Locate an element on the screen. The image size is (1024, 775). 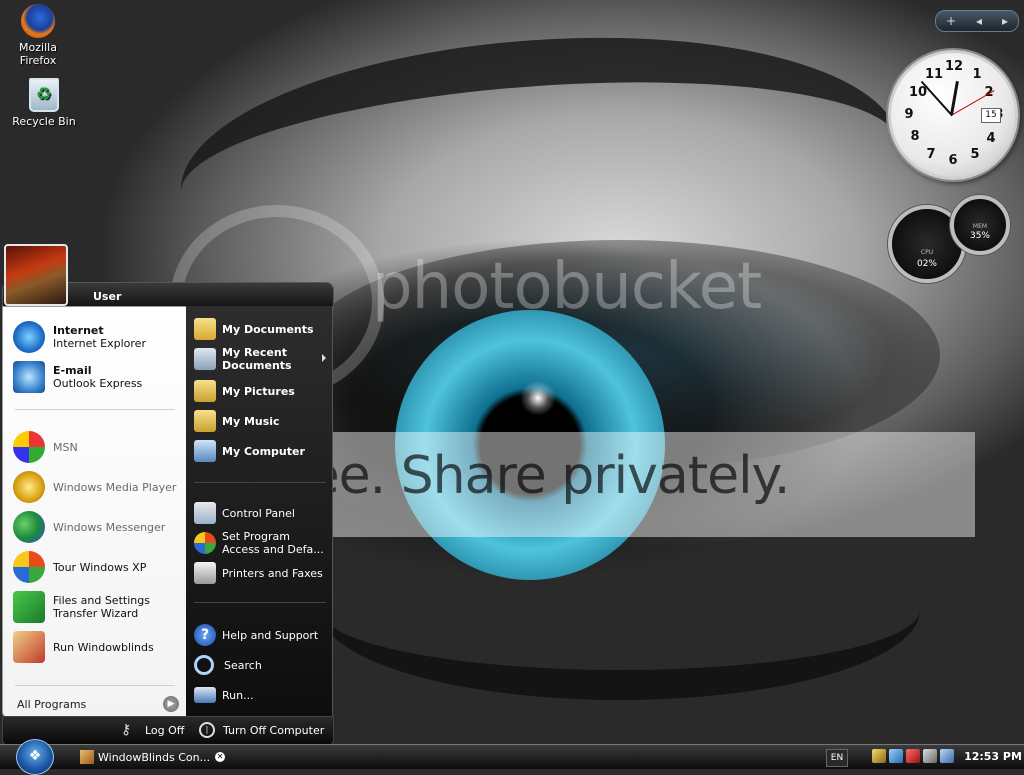
speaker-icon is located at coordinates (930, 756).